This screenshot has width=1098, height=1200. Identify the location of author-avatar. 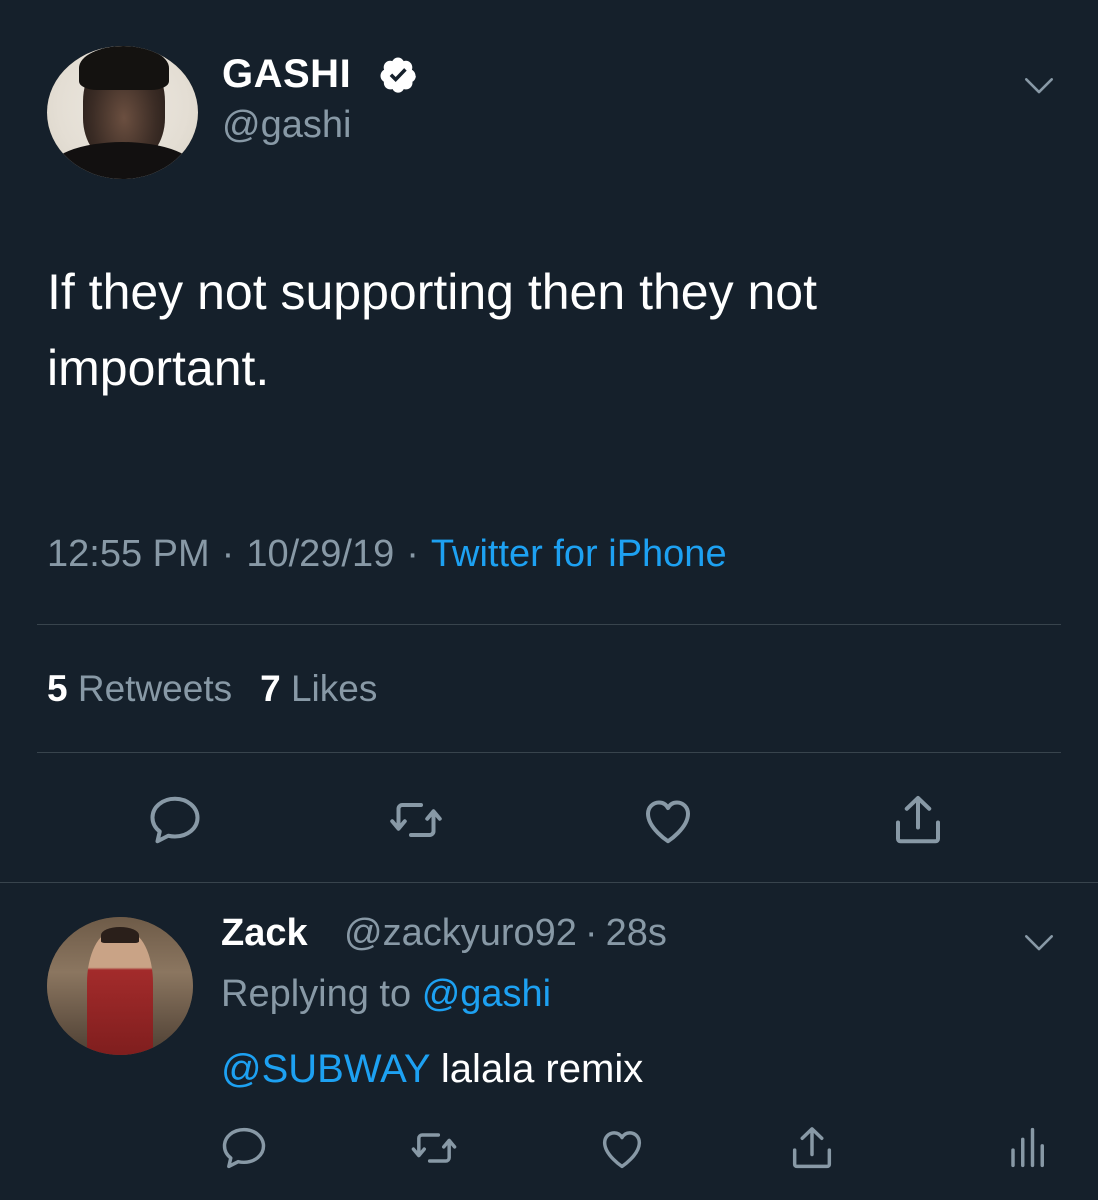
(122, 112).